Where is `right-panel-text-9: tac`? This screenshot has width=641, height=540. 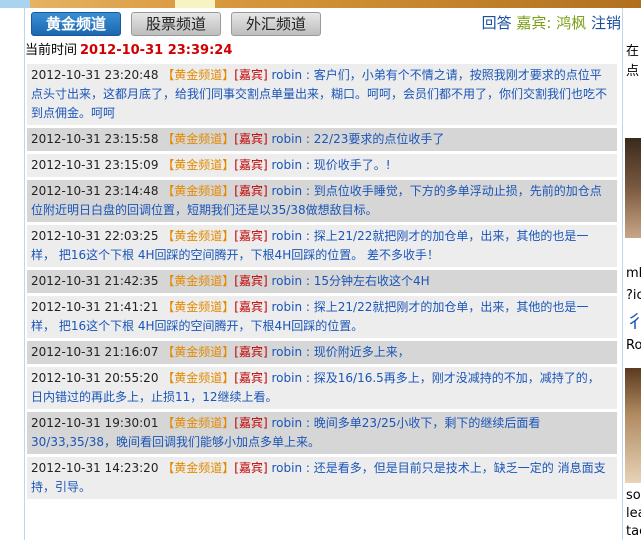 right-panel-text-9: tac is located at coordinates (633, 531).